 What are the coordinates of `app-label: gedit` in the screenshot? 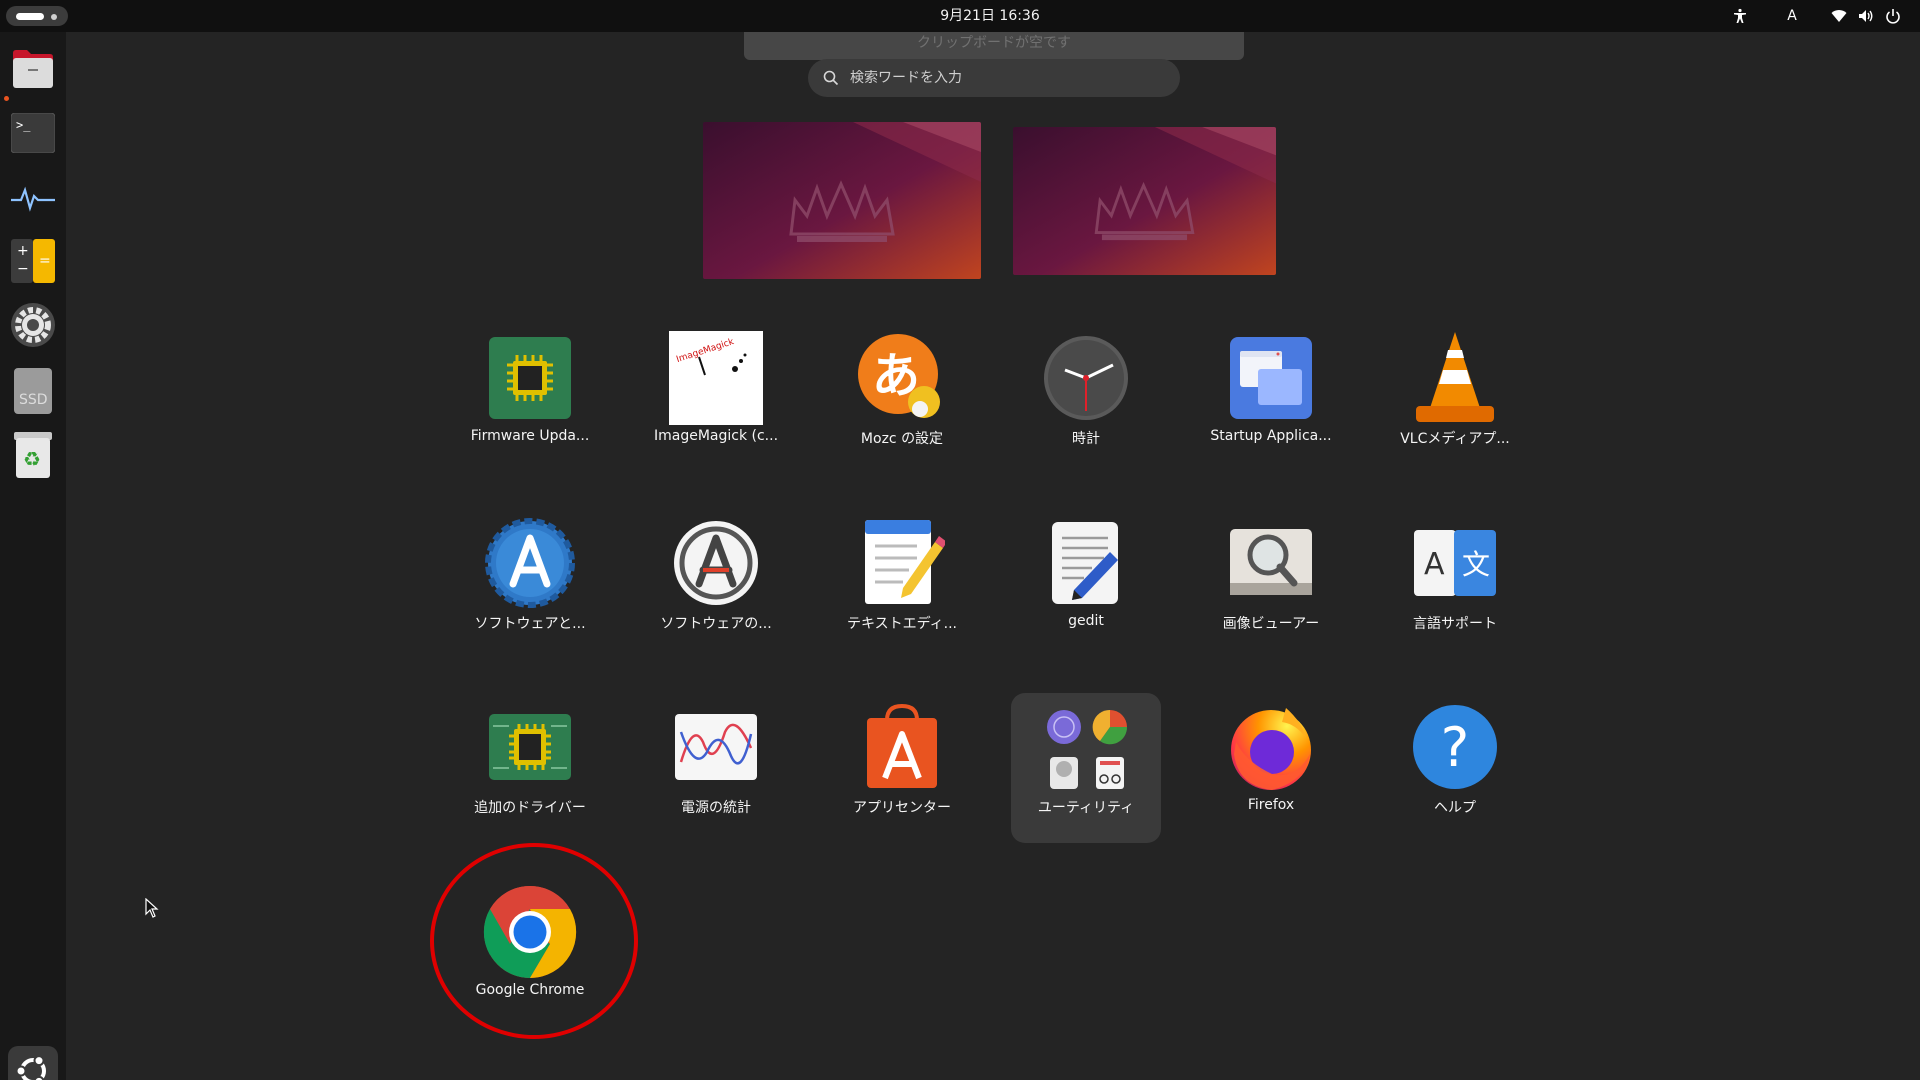 It's located at (1086, 621).